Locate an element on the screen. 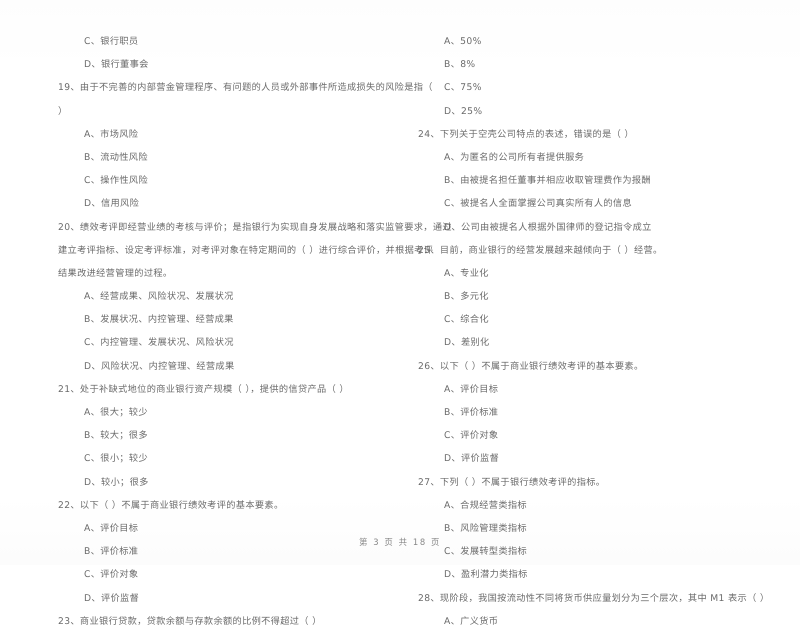 This screenshot has width=800, height=633. answer-option-line: C、很小；较少 is located at coordinates (116, 459).